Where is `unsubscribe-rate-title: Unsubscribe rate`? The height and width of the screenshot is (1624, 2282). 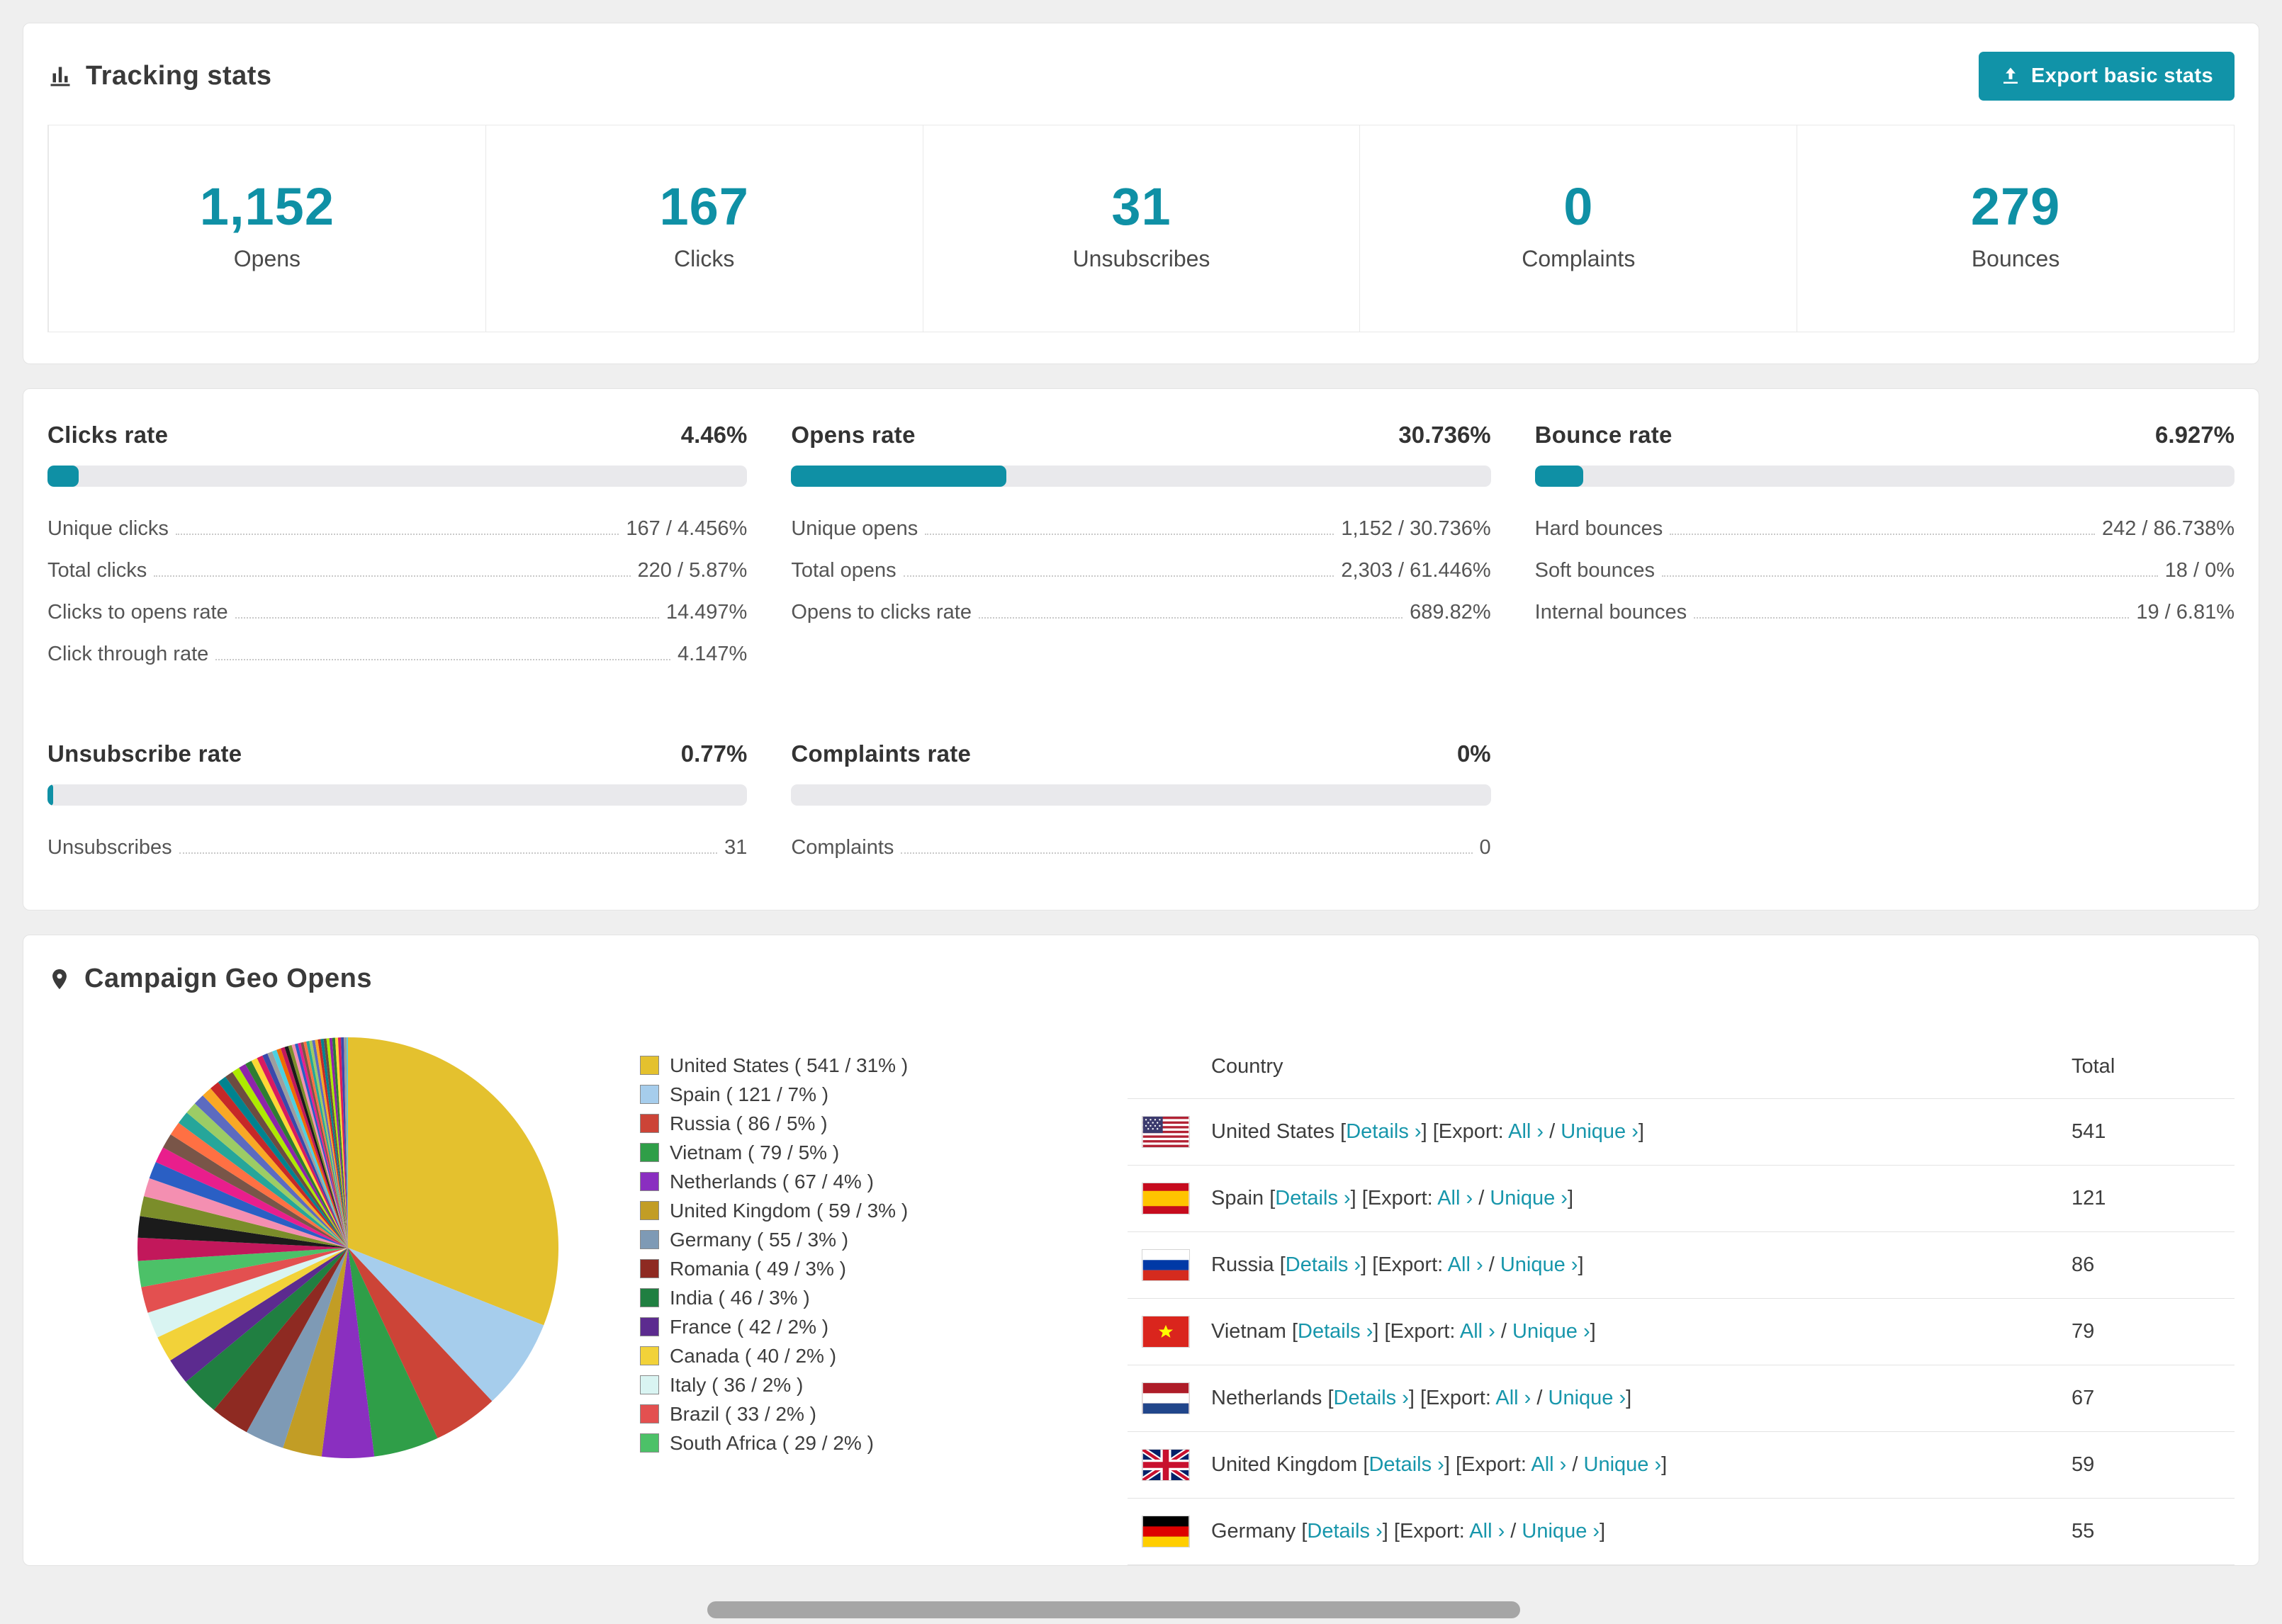 unsubscribe-rate-title: Unsubscribe rate is located at coordinates (144, 754).